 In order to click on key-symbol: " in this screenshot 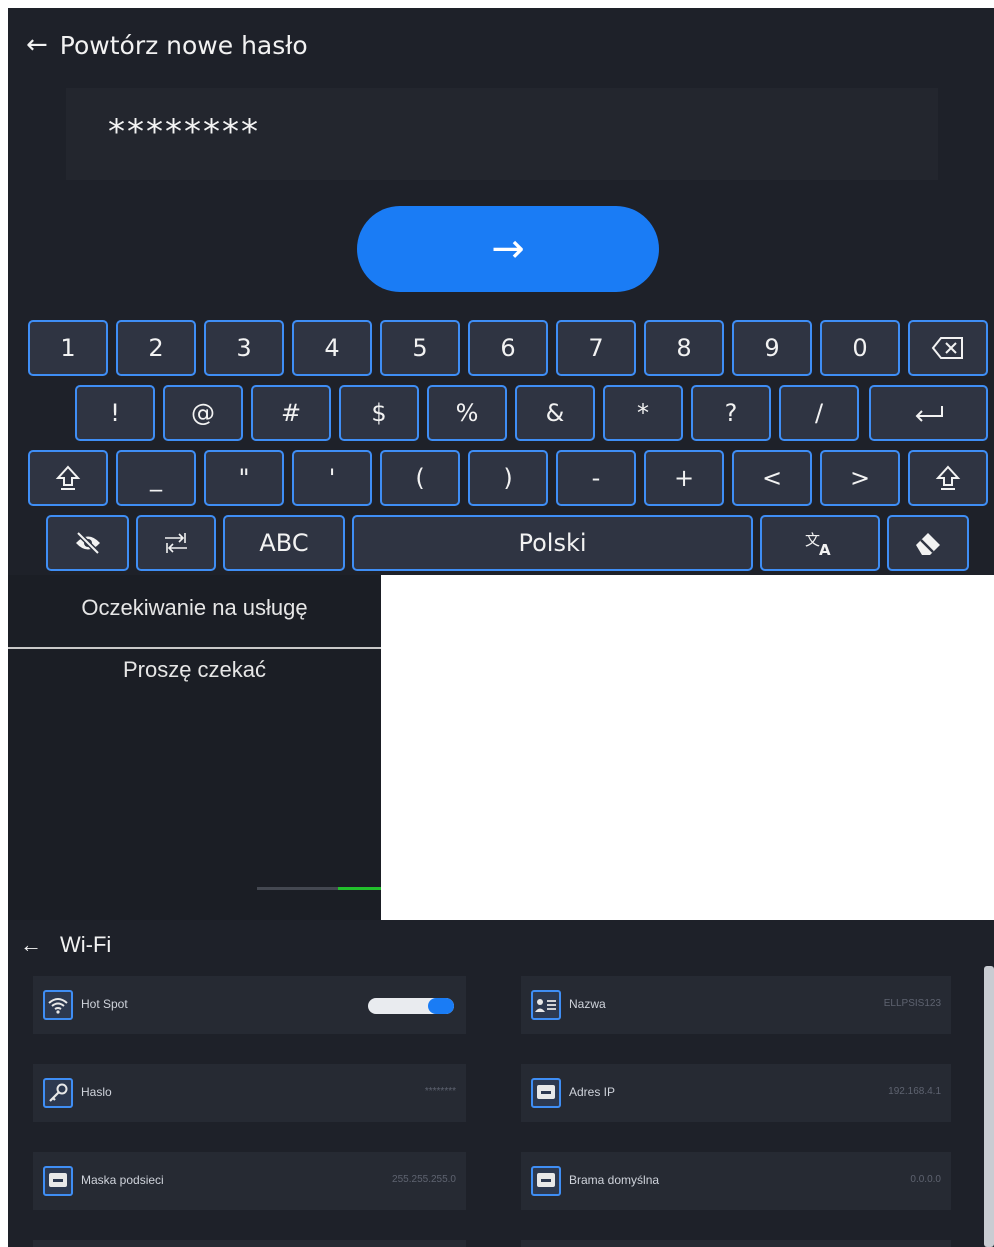, I will do `click(244, 478)`.